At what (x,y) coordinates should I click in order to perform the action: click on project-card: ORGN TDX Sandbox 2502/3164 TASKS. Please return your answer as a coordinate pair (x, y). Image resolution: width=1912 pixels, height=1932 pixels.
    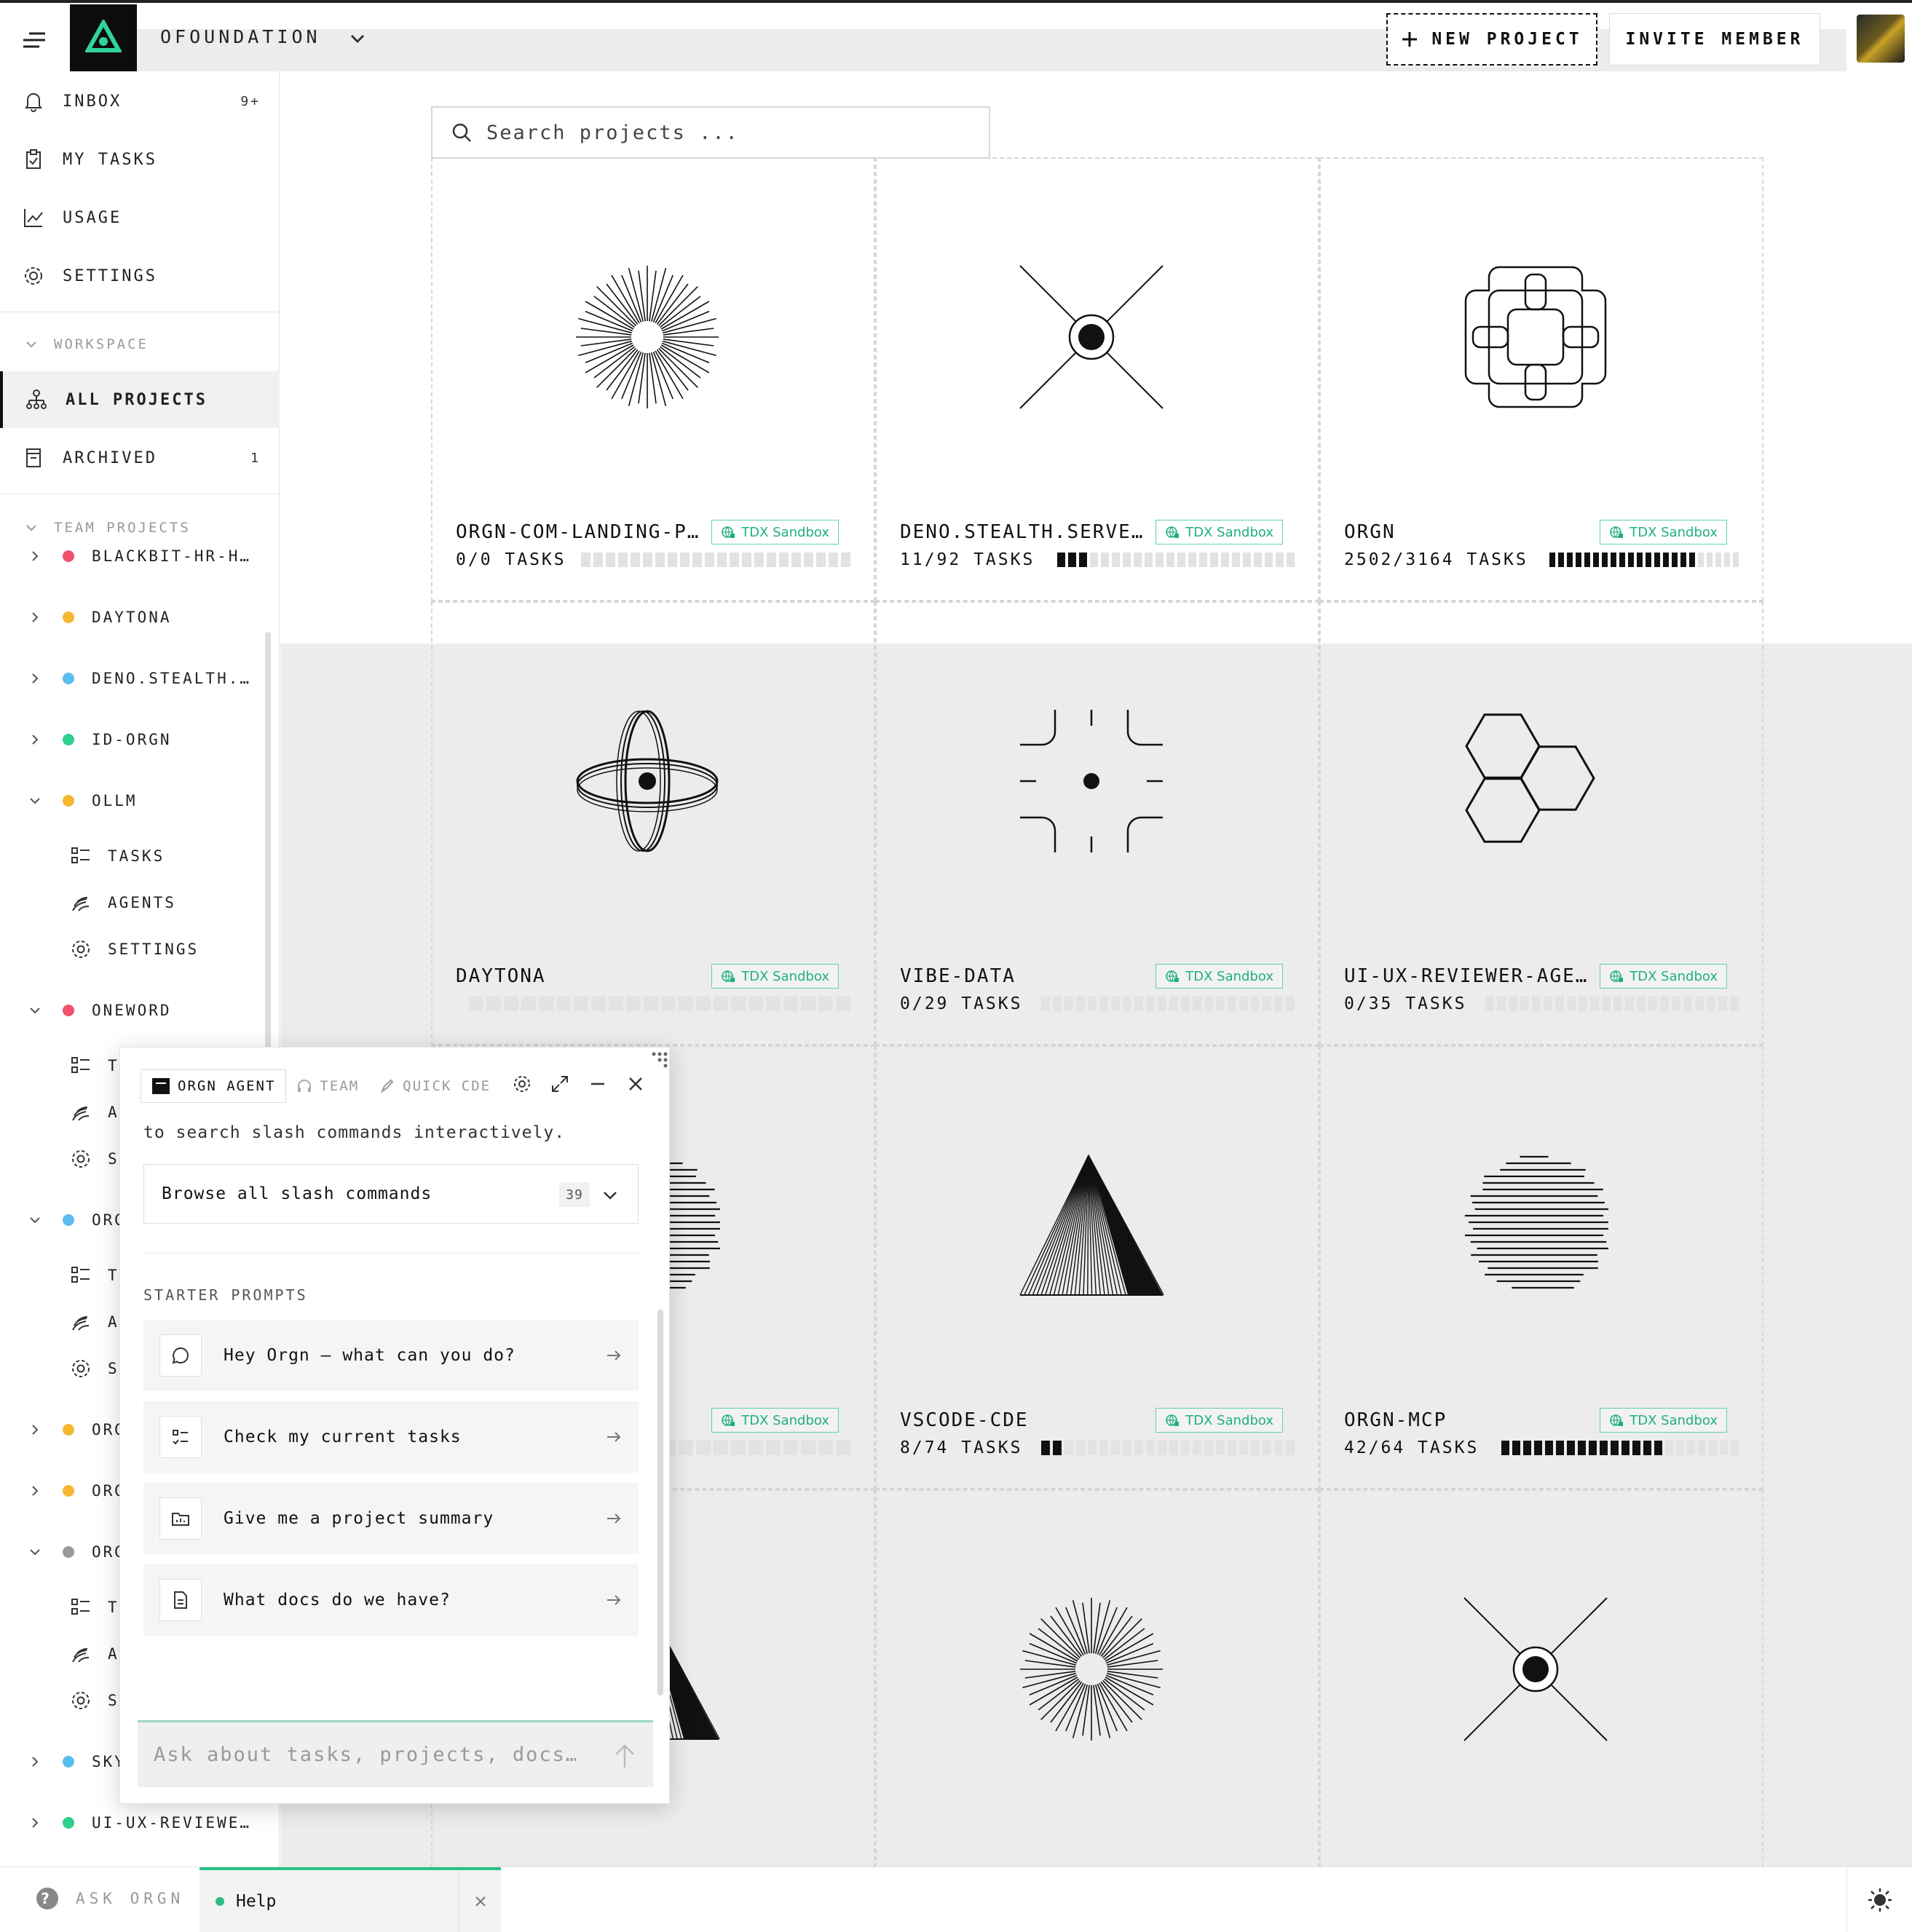
    Looking at the image, I should click on (1541, 379).